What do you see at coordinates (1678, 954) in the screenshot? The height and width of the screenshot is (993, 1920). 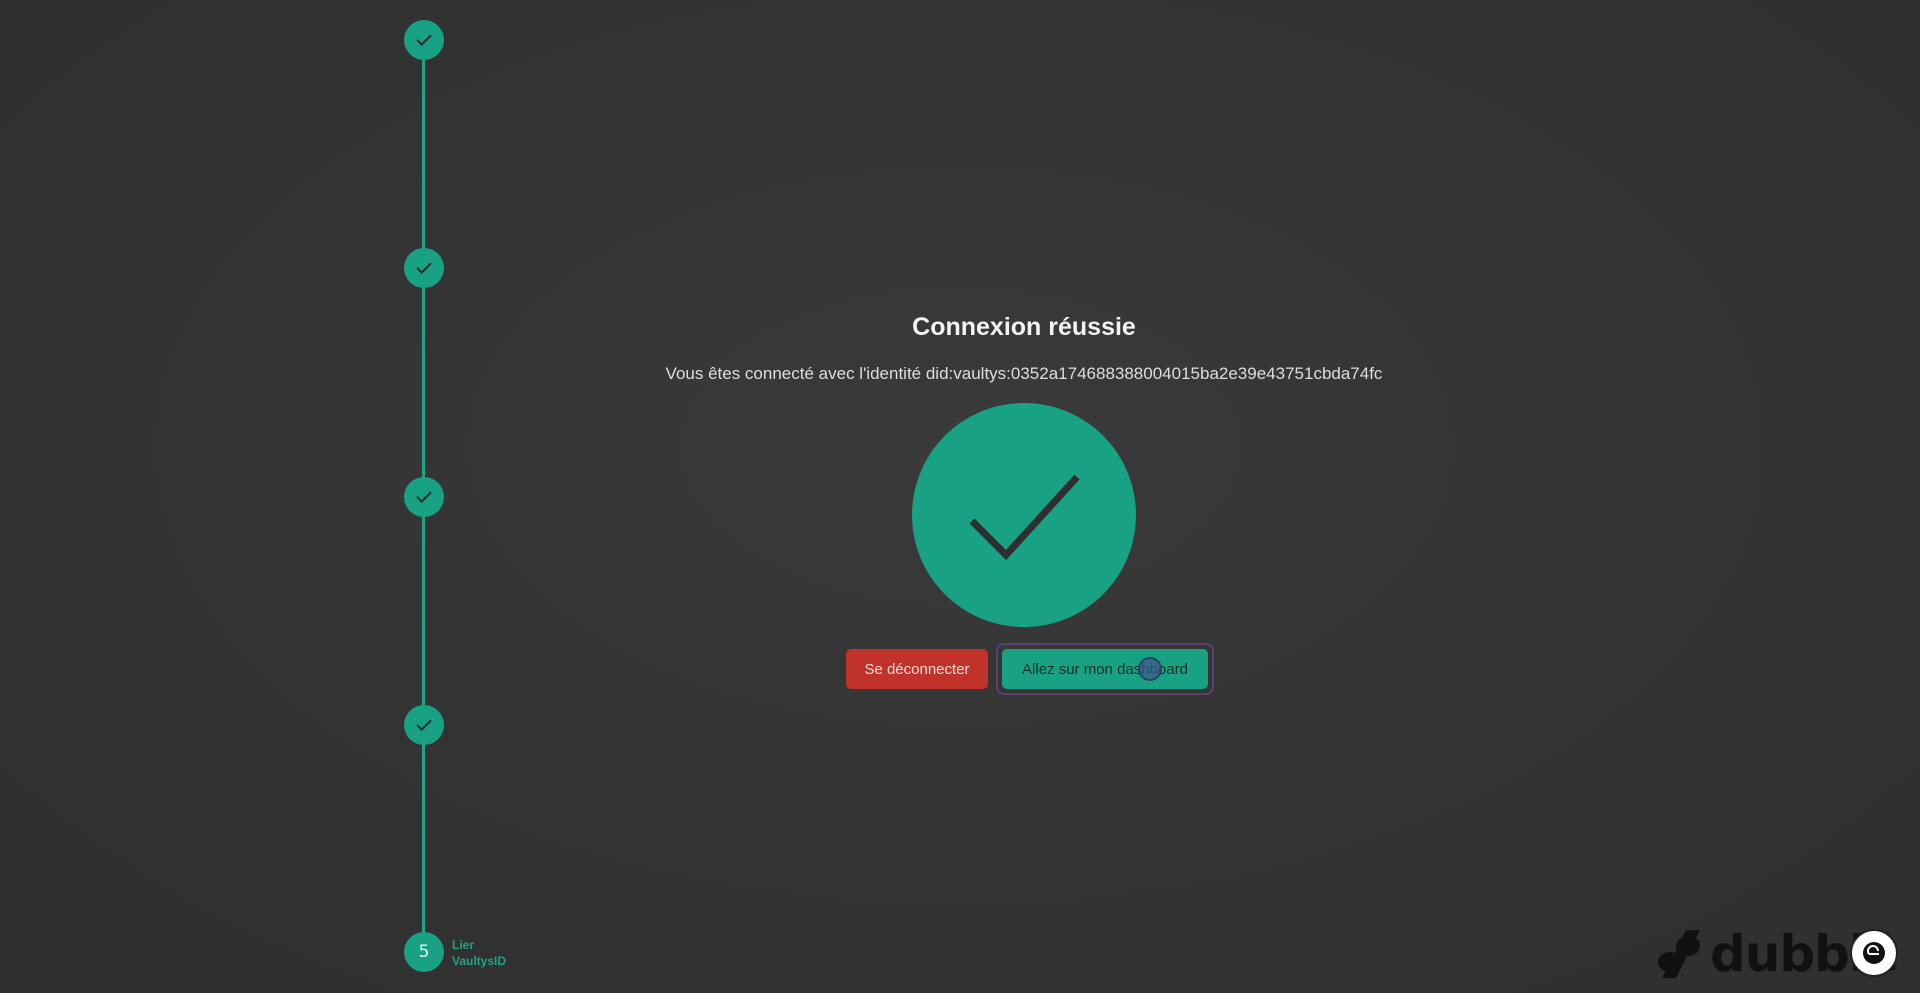 I see `dubble-logo-icon` at bounding box center [1678, 954].